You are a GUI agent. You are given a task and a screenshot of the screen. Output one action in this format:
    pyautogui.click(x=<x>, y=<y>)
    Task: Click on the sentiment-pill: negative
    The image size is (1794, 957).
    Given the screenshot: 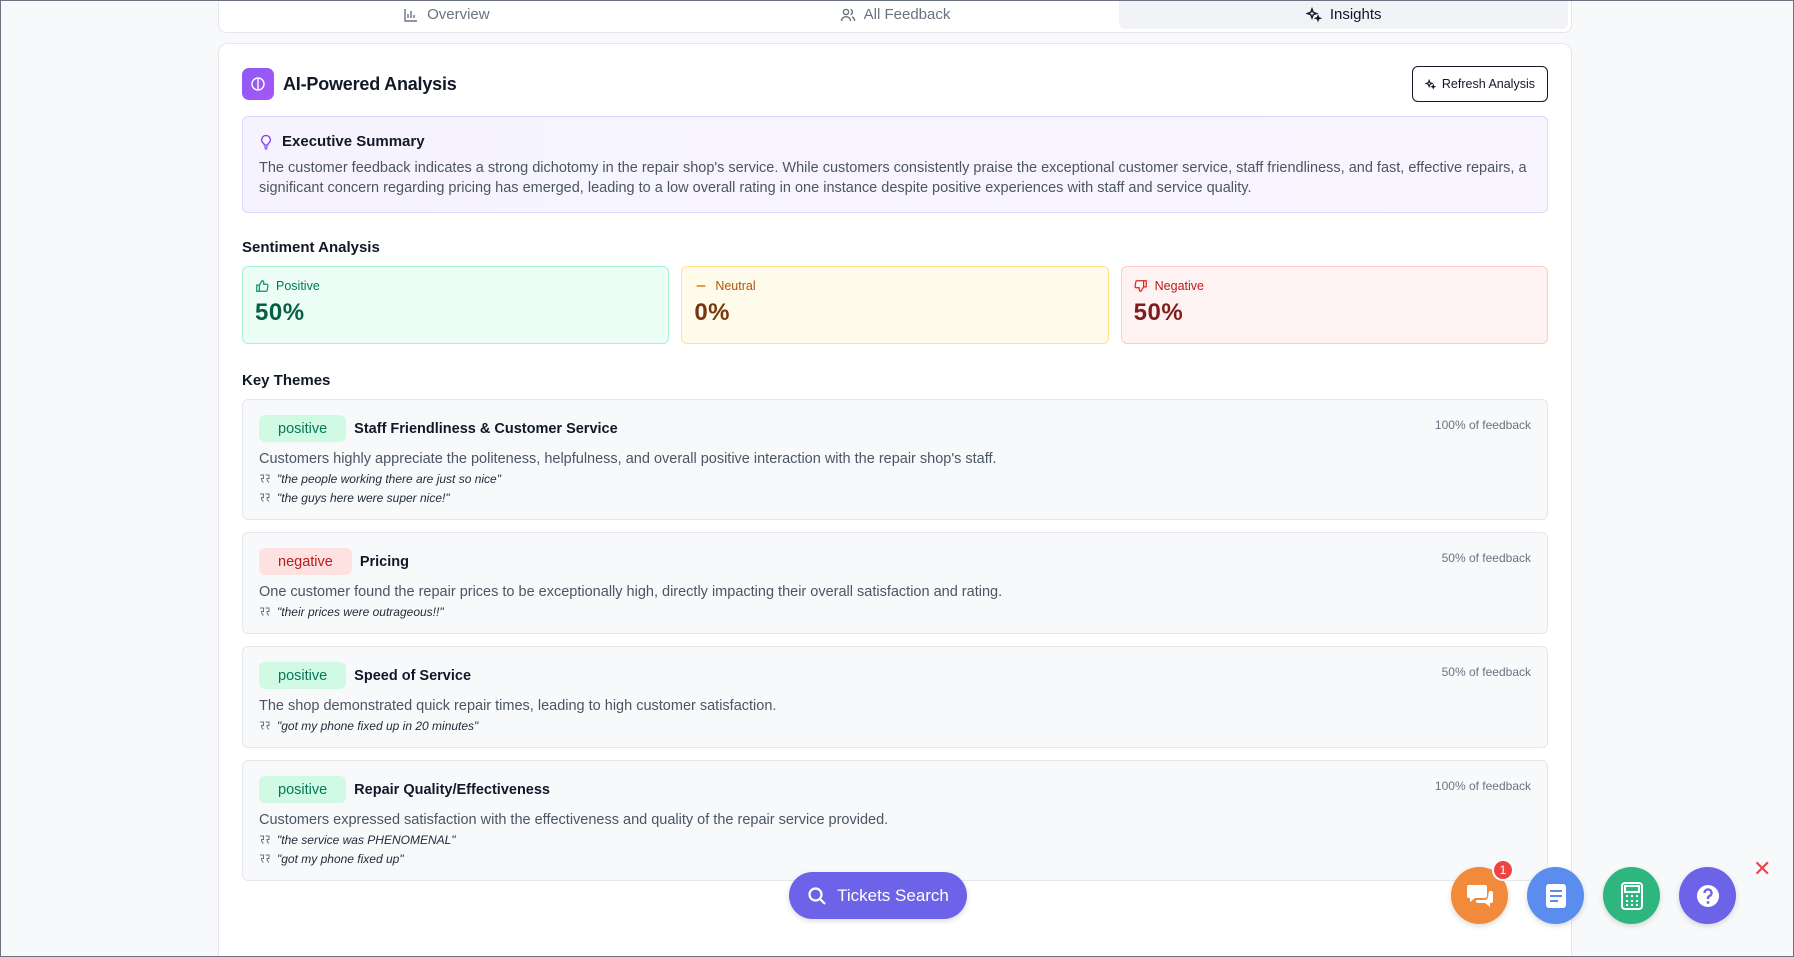 What is the action you would take?
    pyautogui.click(x=305, y=561)
    